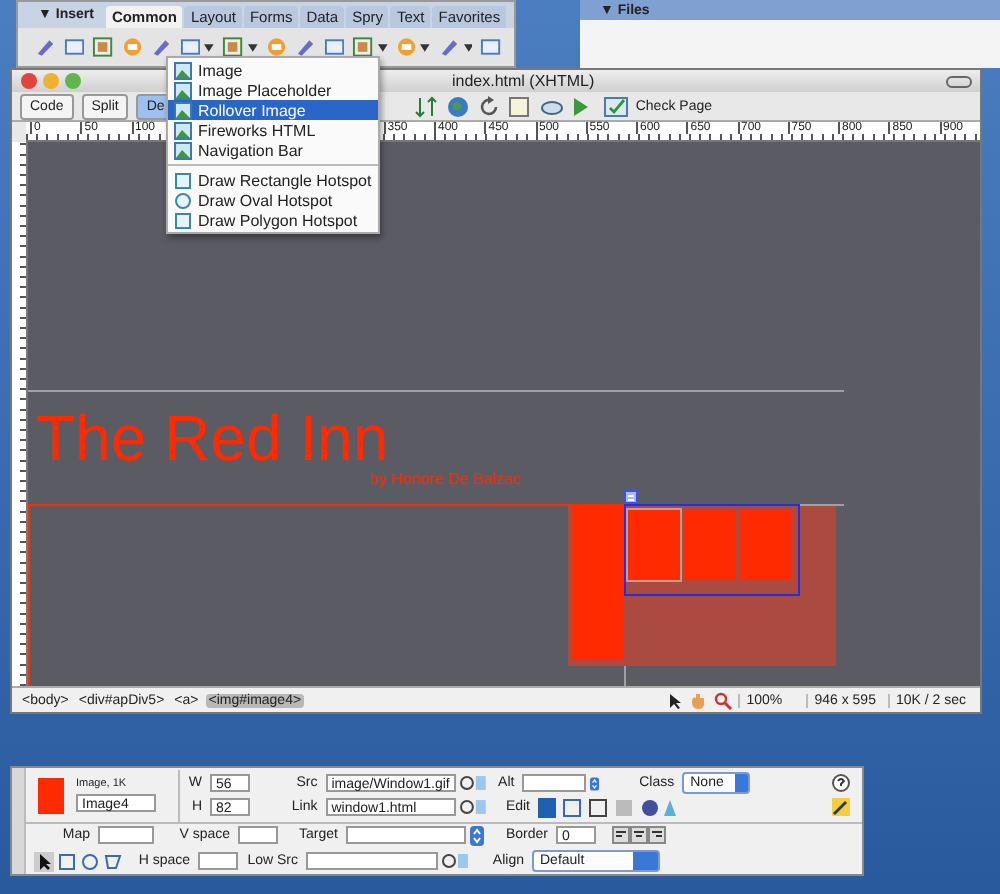 The height and width of the screenshot is (894, 1000). Describe the element at coordinates (51, 795) in the screenshot. I see `image-thumbnail` at that location.